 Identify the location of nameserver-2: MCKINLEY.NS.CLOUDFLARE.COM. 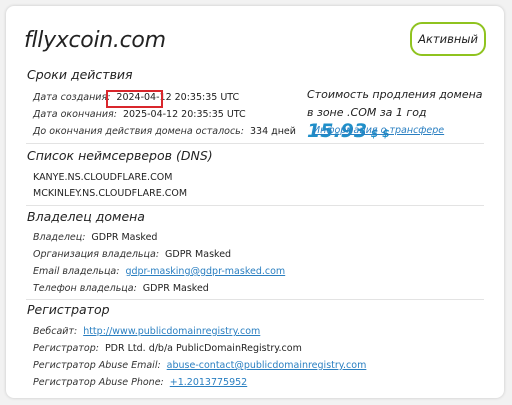
(110, 193).